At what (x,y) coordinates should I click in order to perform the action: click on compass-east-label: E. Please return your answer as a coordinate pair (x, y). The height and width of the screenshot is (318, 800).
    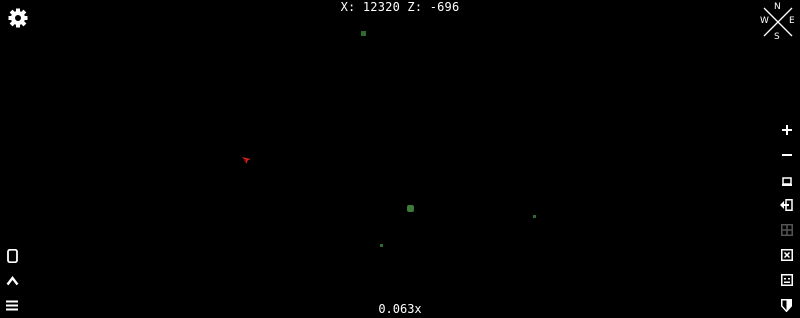
    Looking at the image, I should click on (792, 21).